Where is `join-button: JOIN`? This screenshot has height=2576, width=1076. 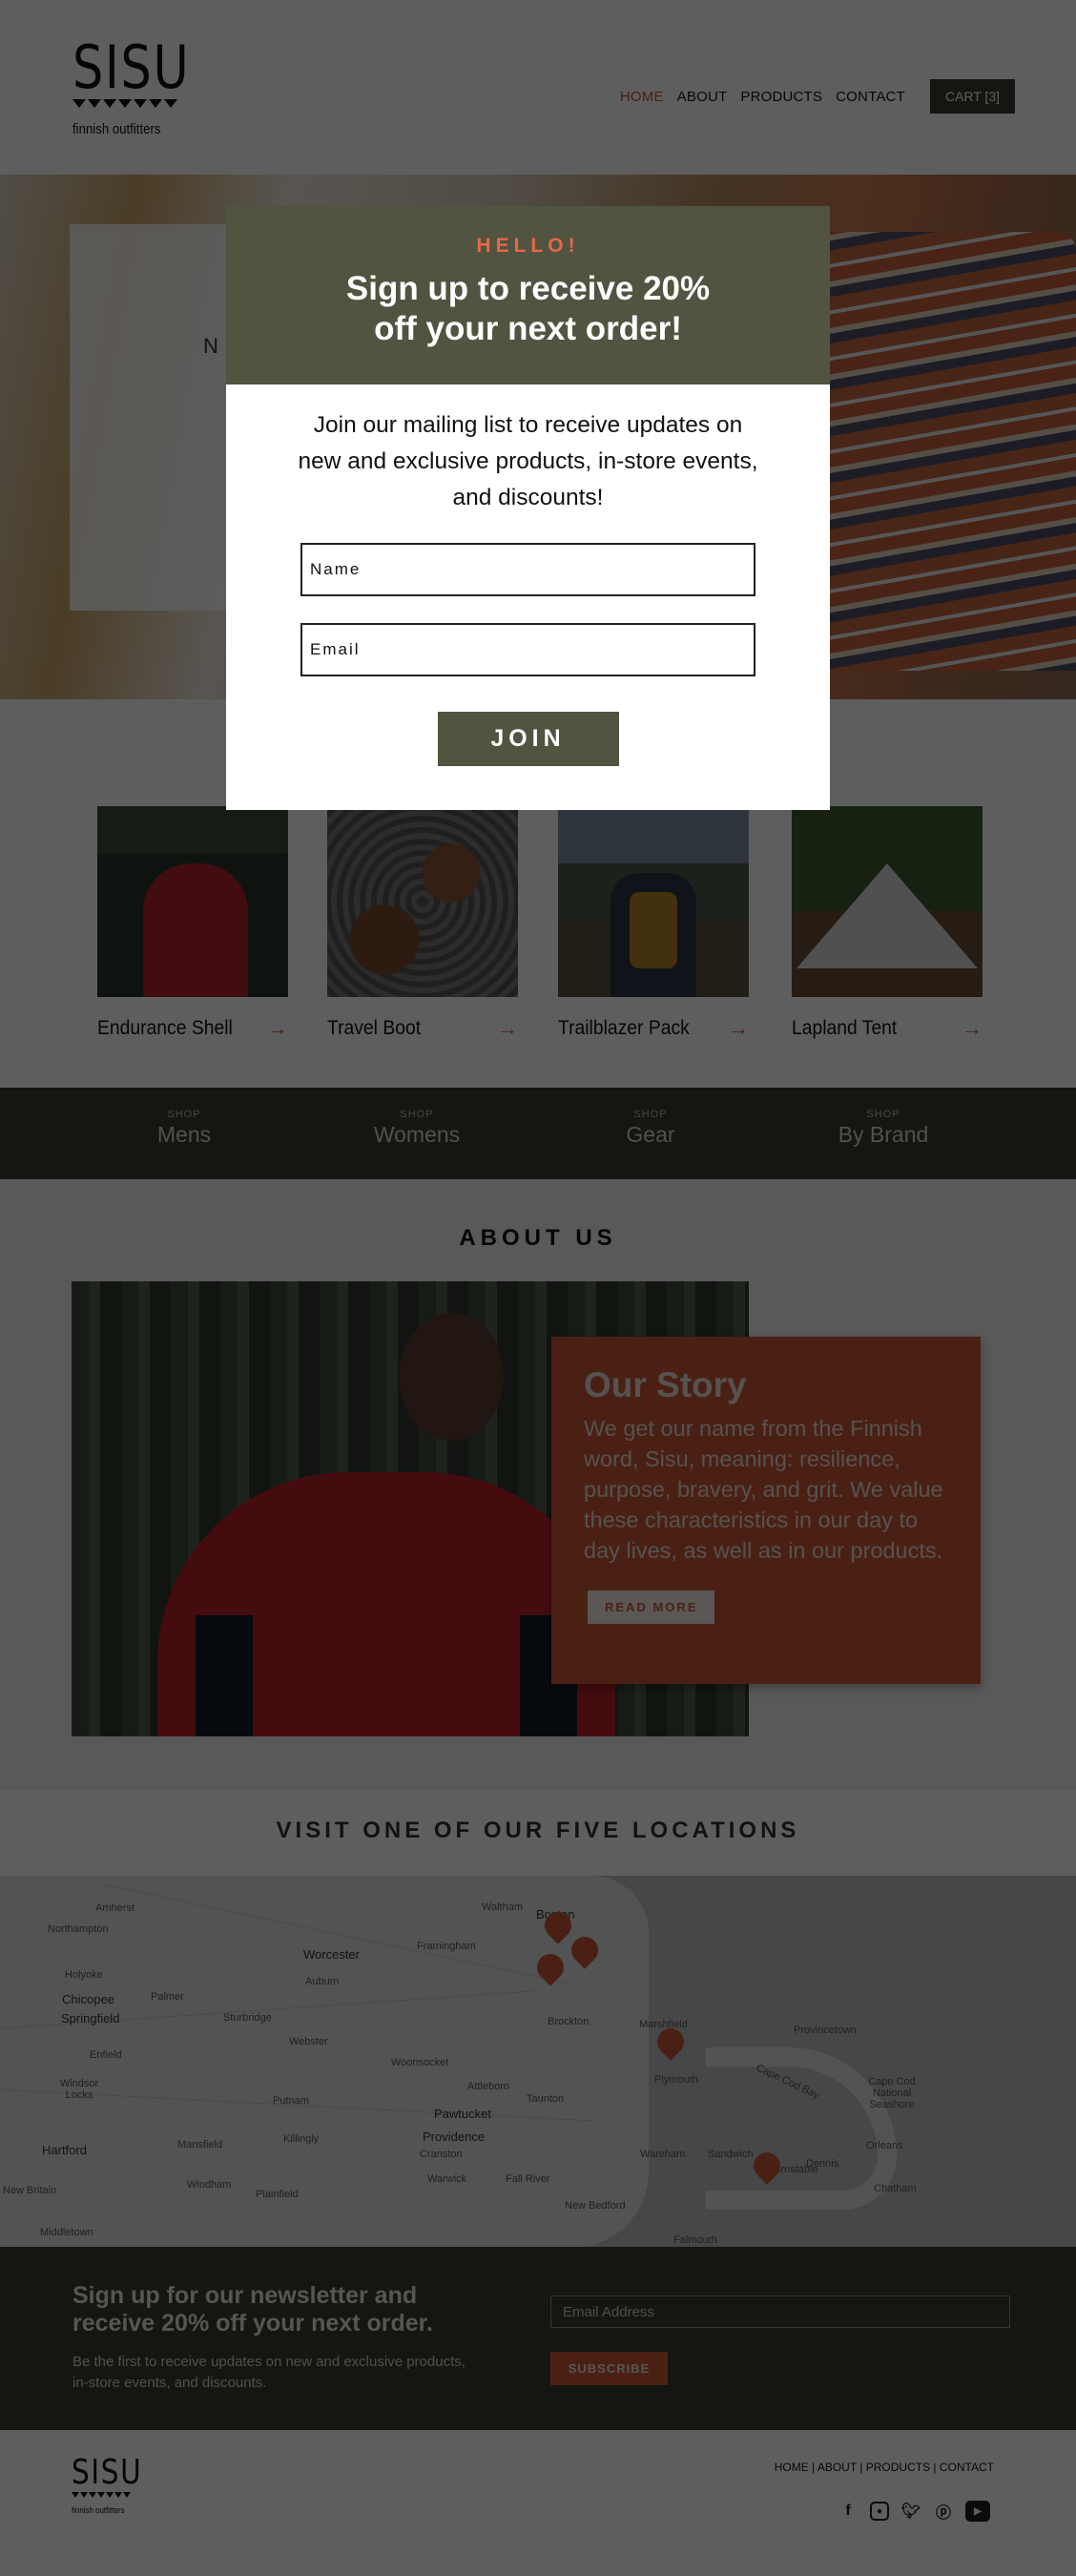
join-button: JOIN is located at coordinates (528, 739).